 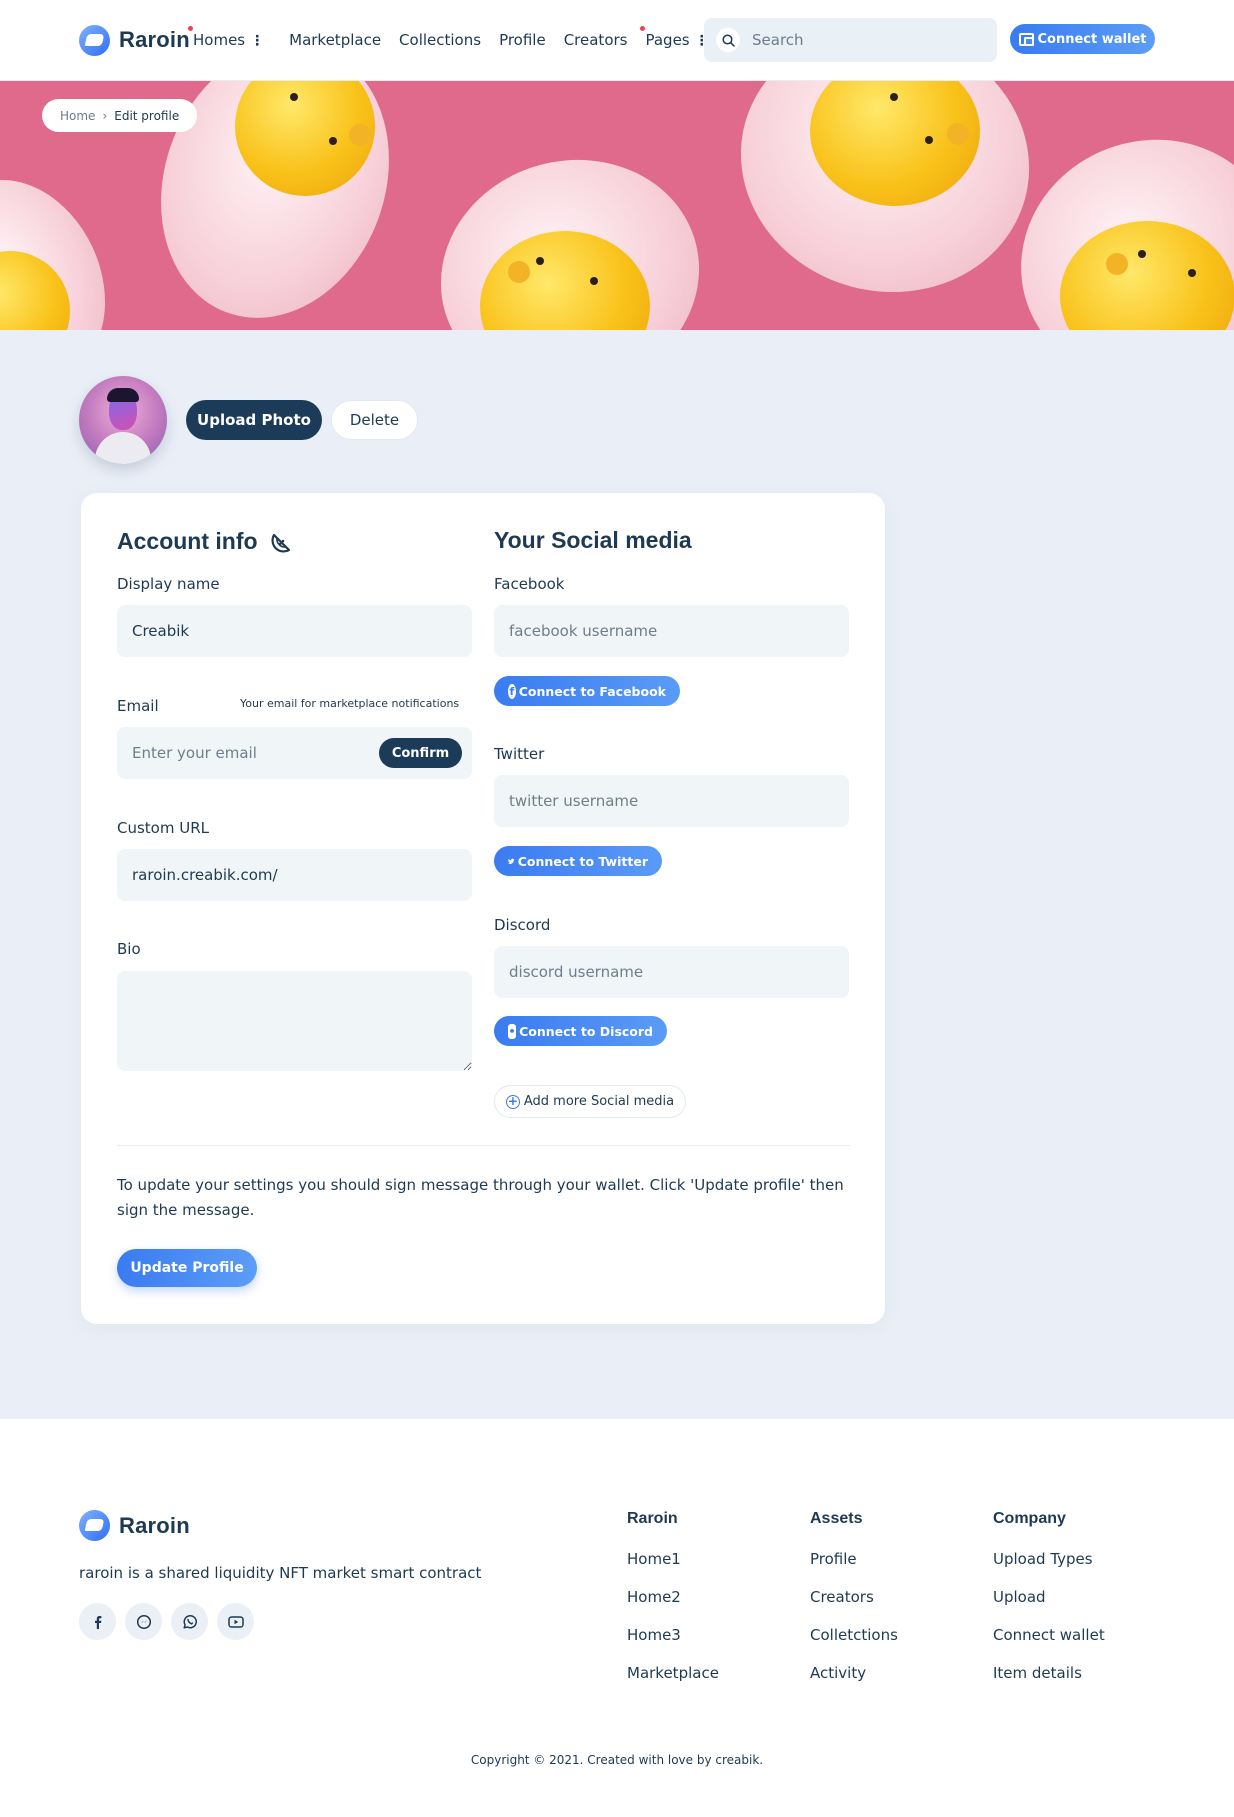 I want to click on twitter-username-field, so click(x=671, y=801).